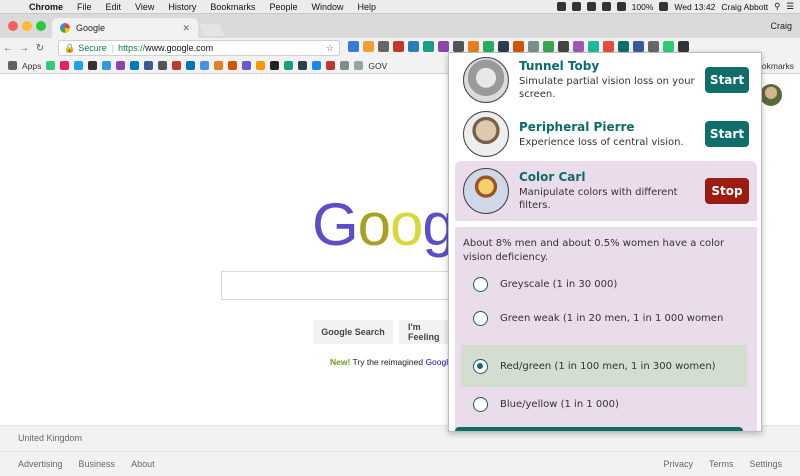 The height and width of the screenshot is (476, 800). Describe the element at coordinates (480, 284) in the screenshot. I see `radio-greyscale` at that location.